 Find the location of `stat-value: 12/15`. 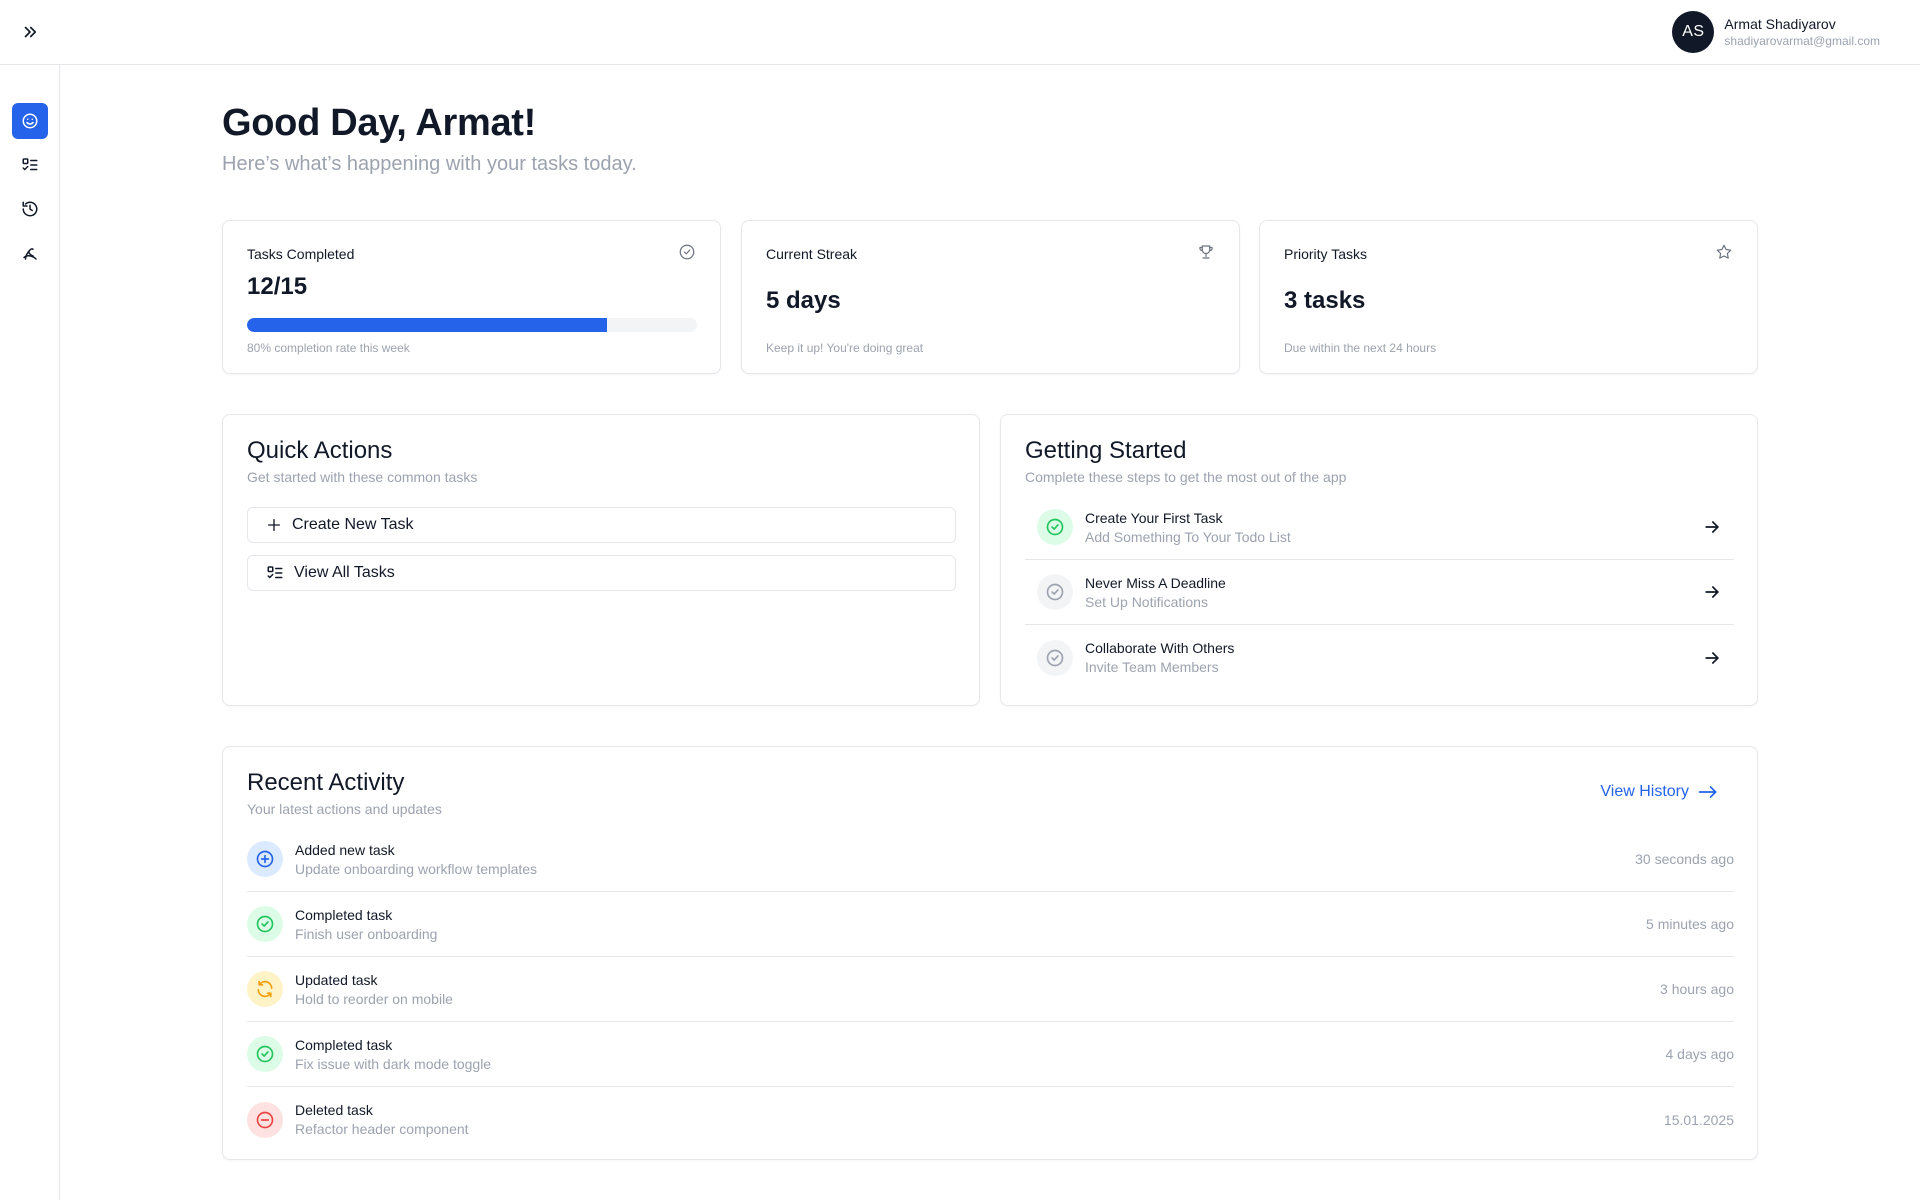

stat-value: 12/15 is located at coordinates (277, 286).